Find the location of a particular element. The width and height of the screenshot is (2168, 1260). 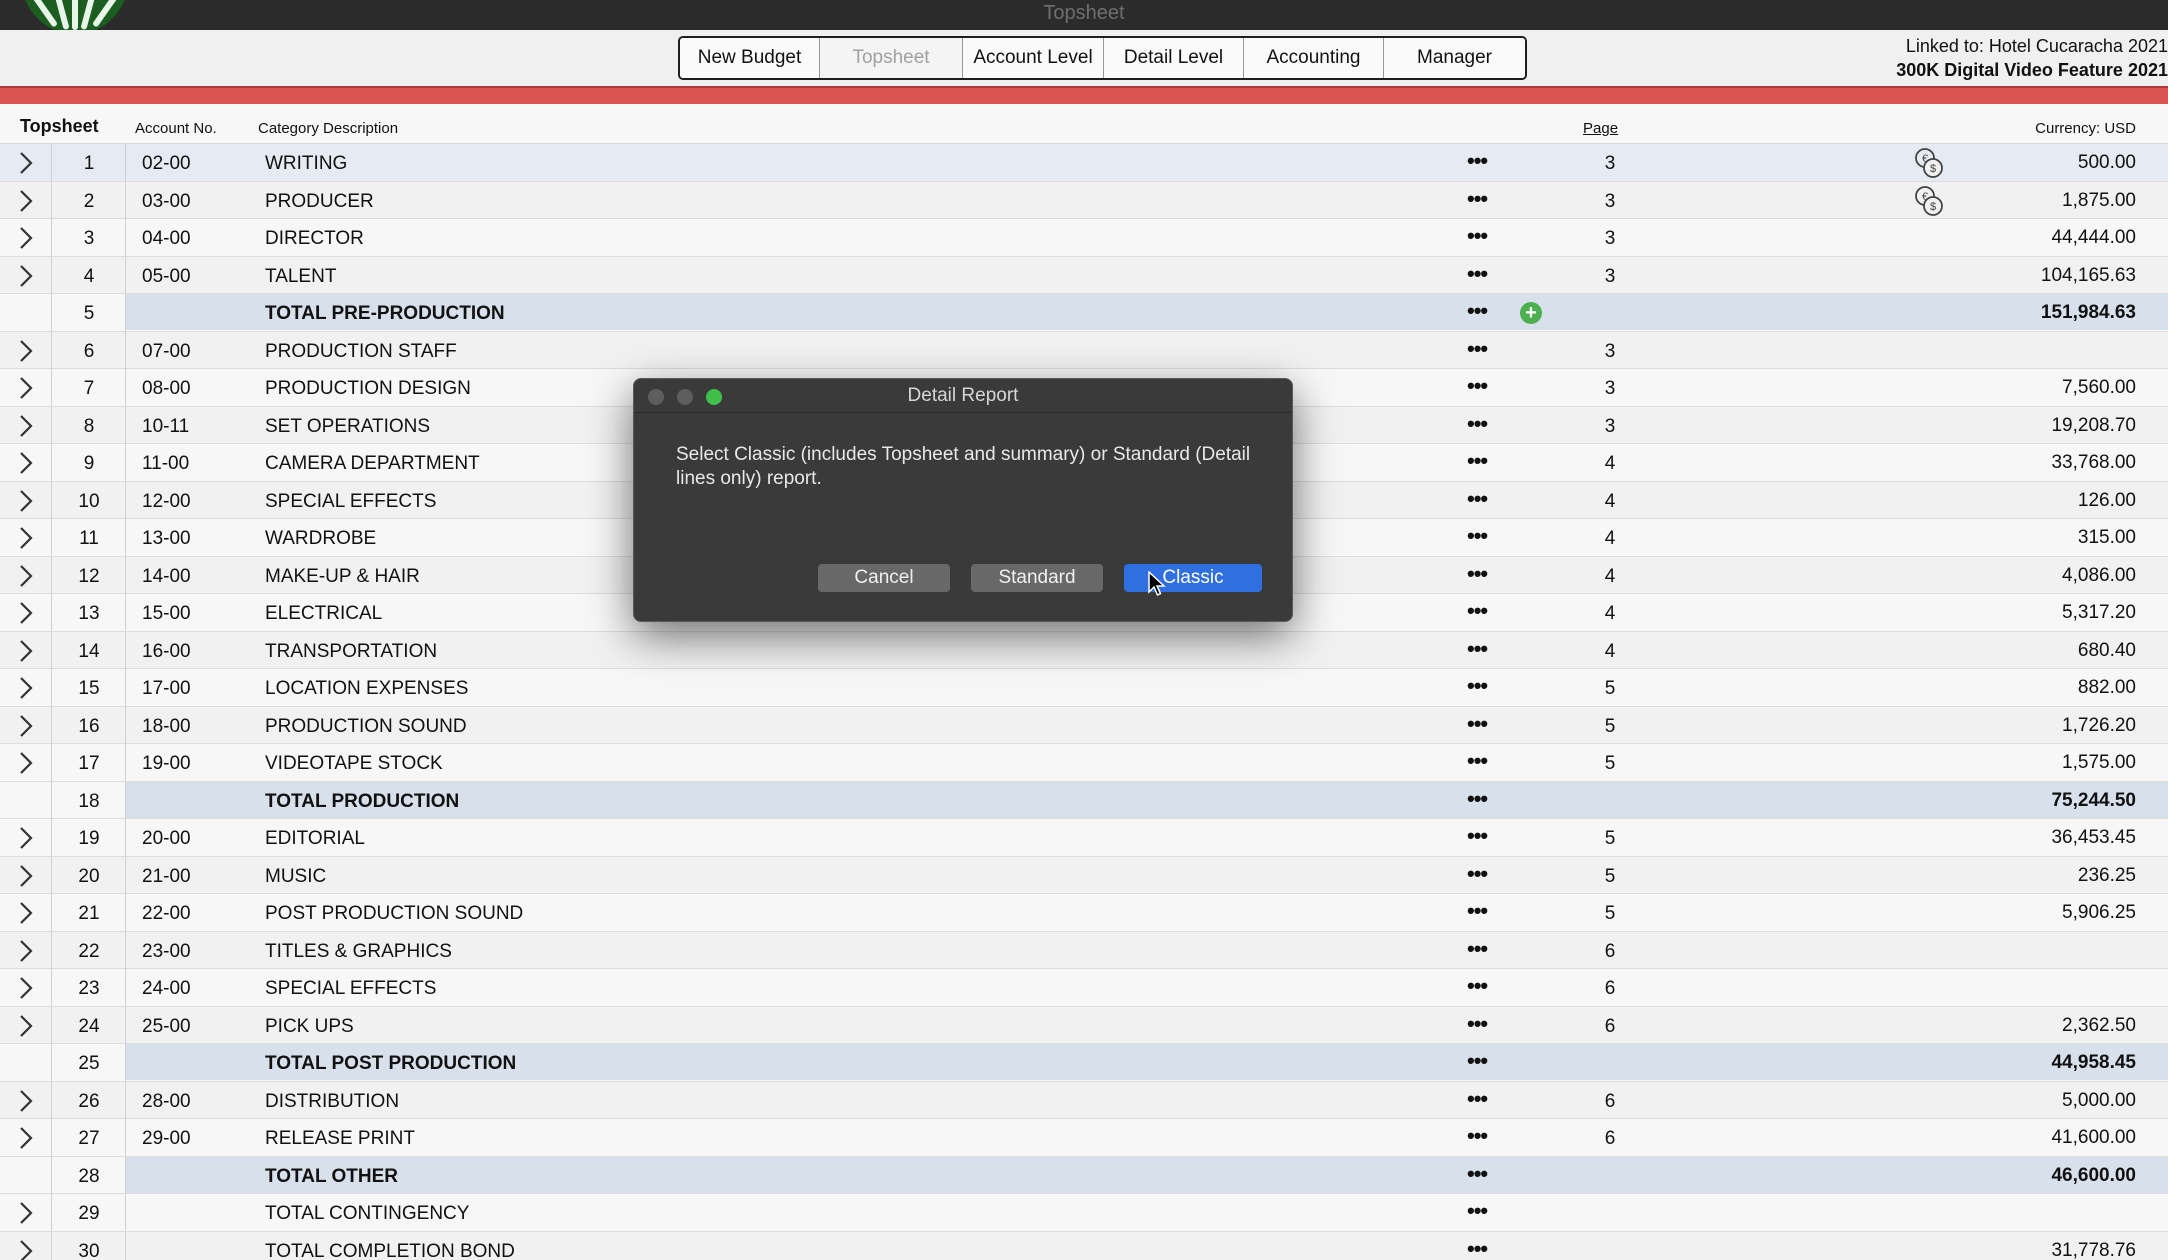

standard-button: Standard is located at coordinates (1037, 578).